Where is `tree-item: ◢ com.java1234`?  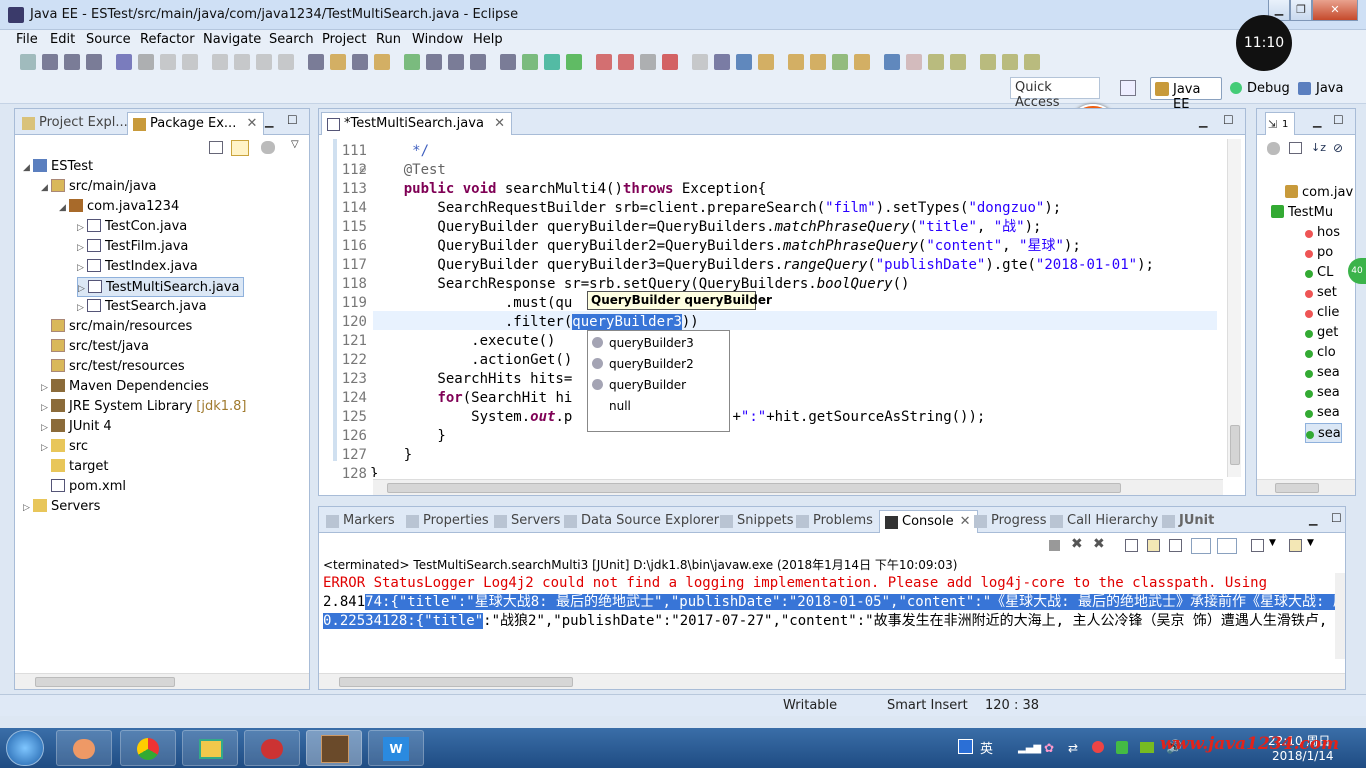 tree-item: ◢ com.java1234 is located at coordinates (119, 207).